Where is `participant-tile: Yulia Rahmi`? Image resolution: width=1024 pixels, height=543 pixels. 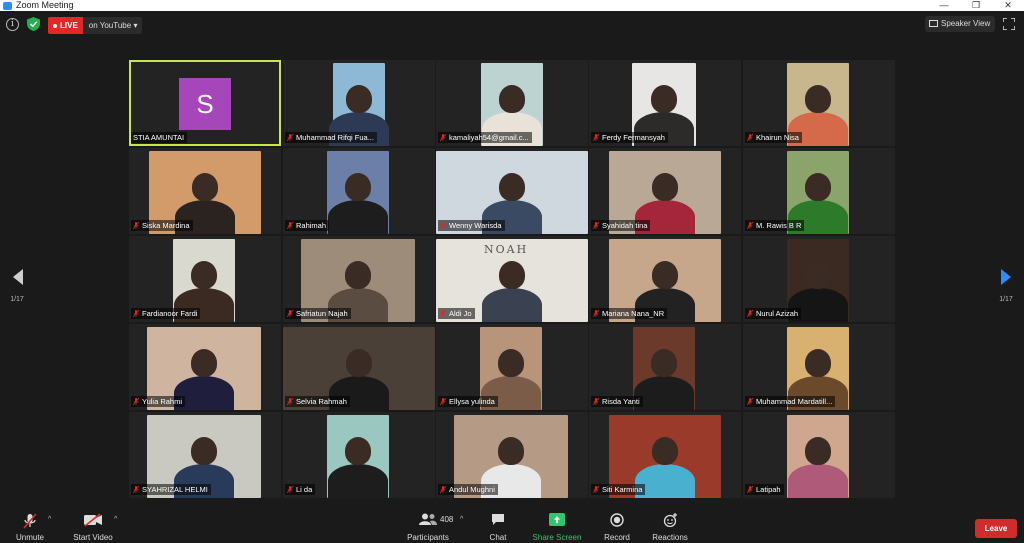 participant-tile: Yulia Rahmi is located at coordinates (205, 367).